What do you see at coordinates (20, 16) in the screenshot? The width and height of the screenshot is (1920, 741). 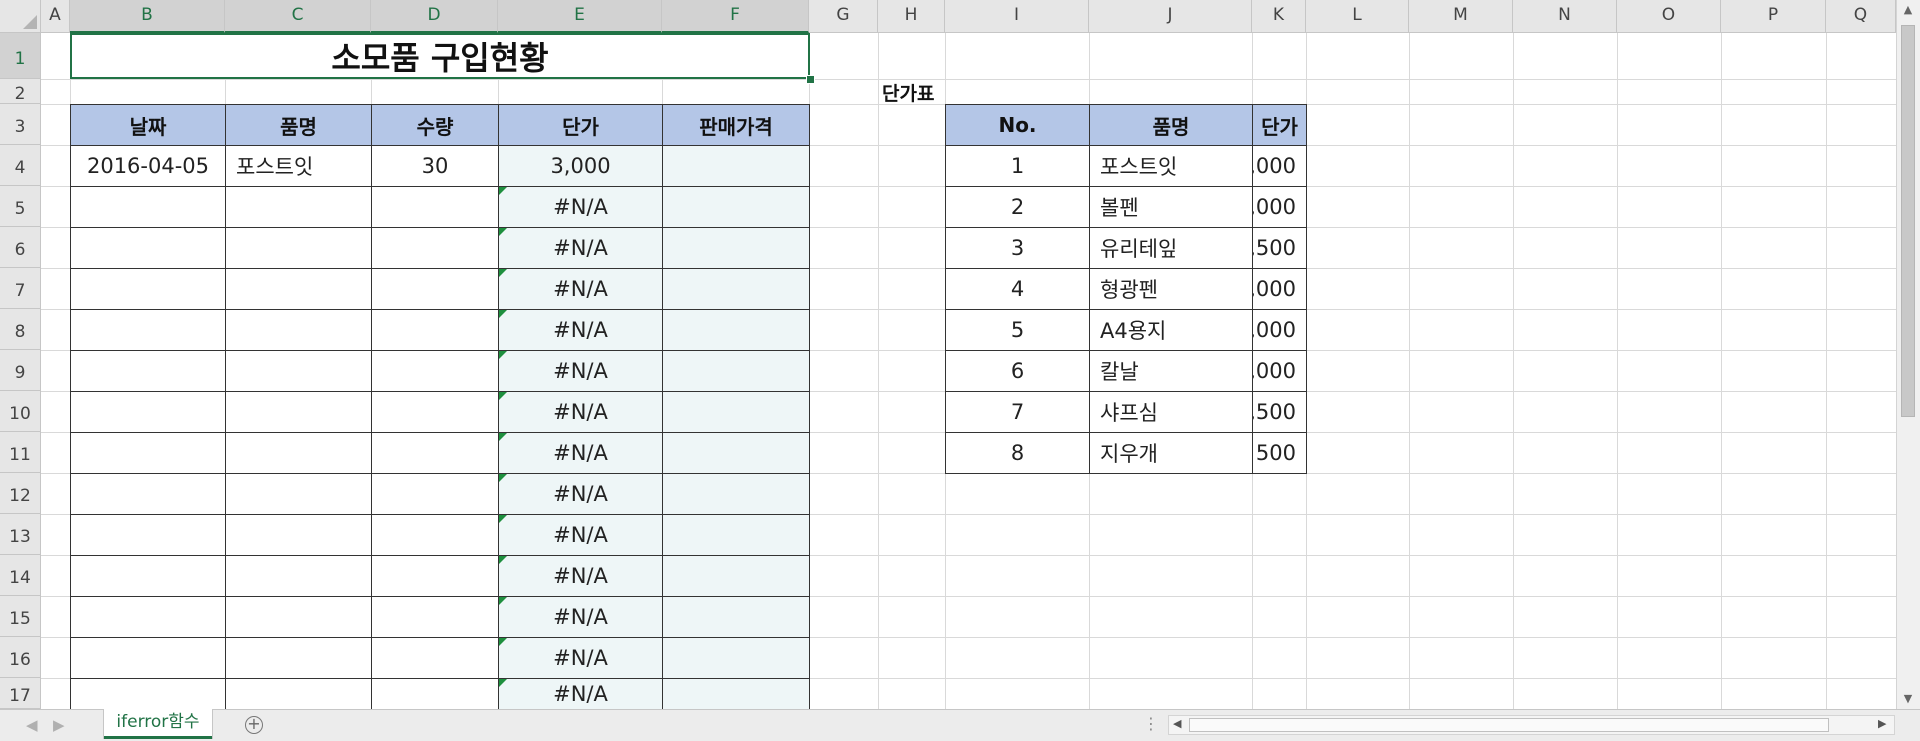 I see `select-all-button` at bounding box center [20, 16].